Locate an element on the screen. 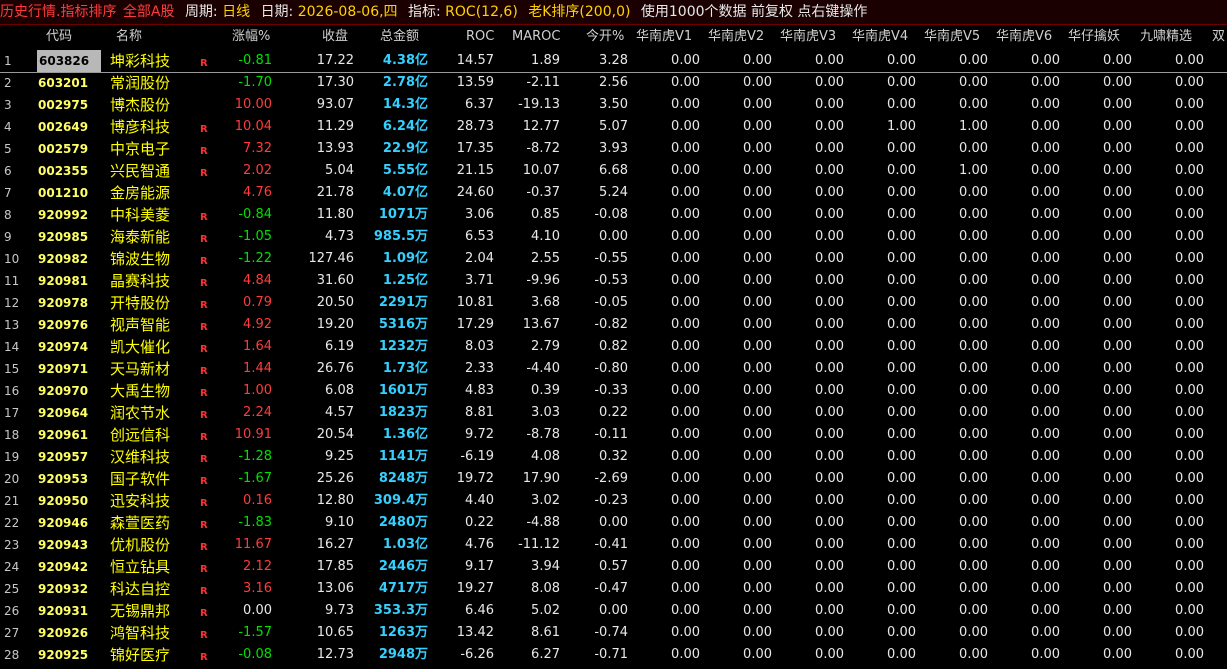  header-v4: 华南虎V4 is located at coordinates (880, 37).